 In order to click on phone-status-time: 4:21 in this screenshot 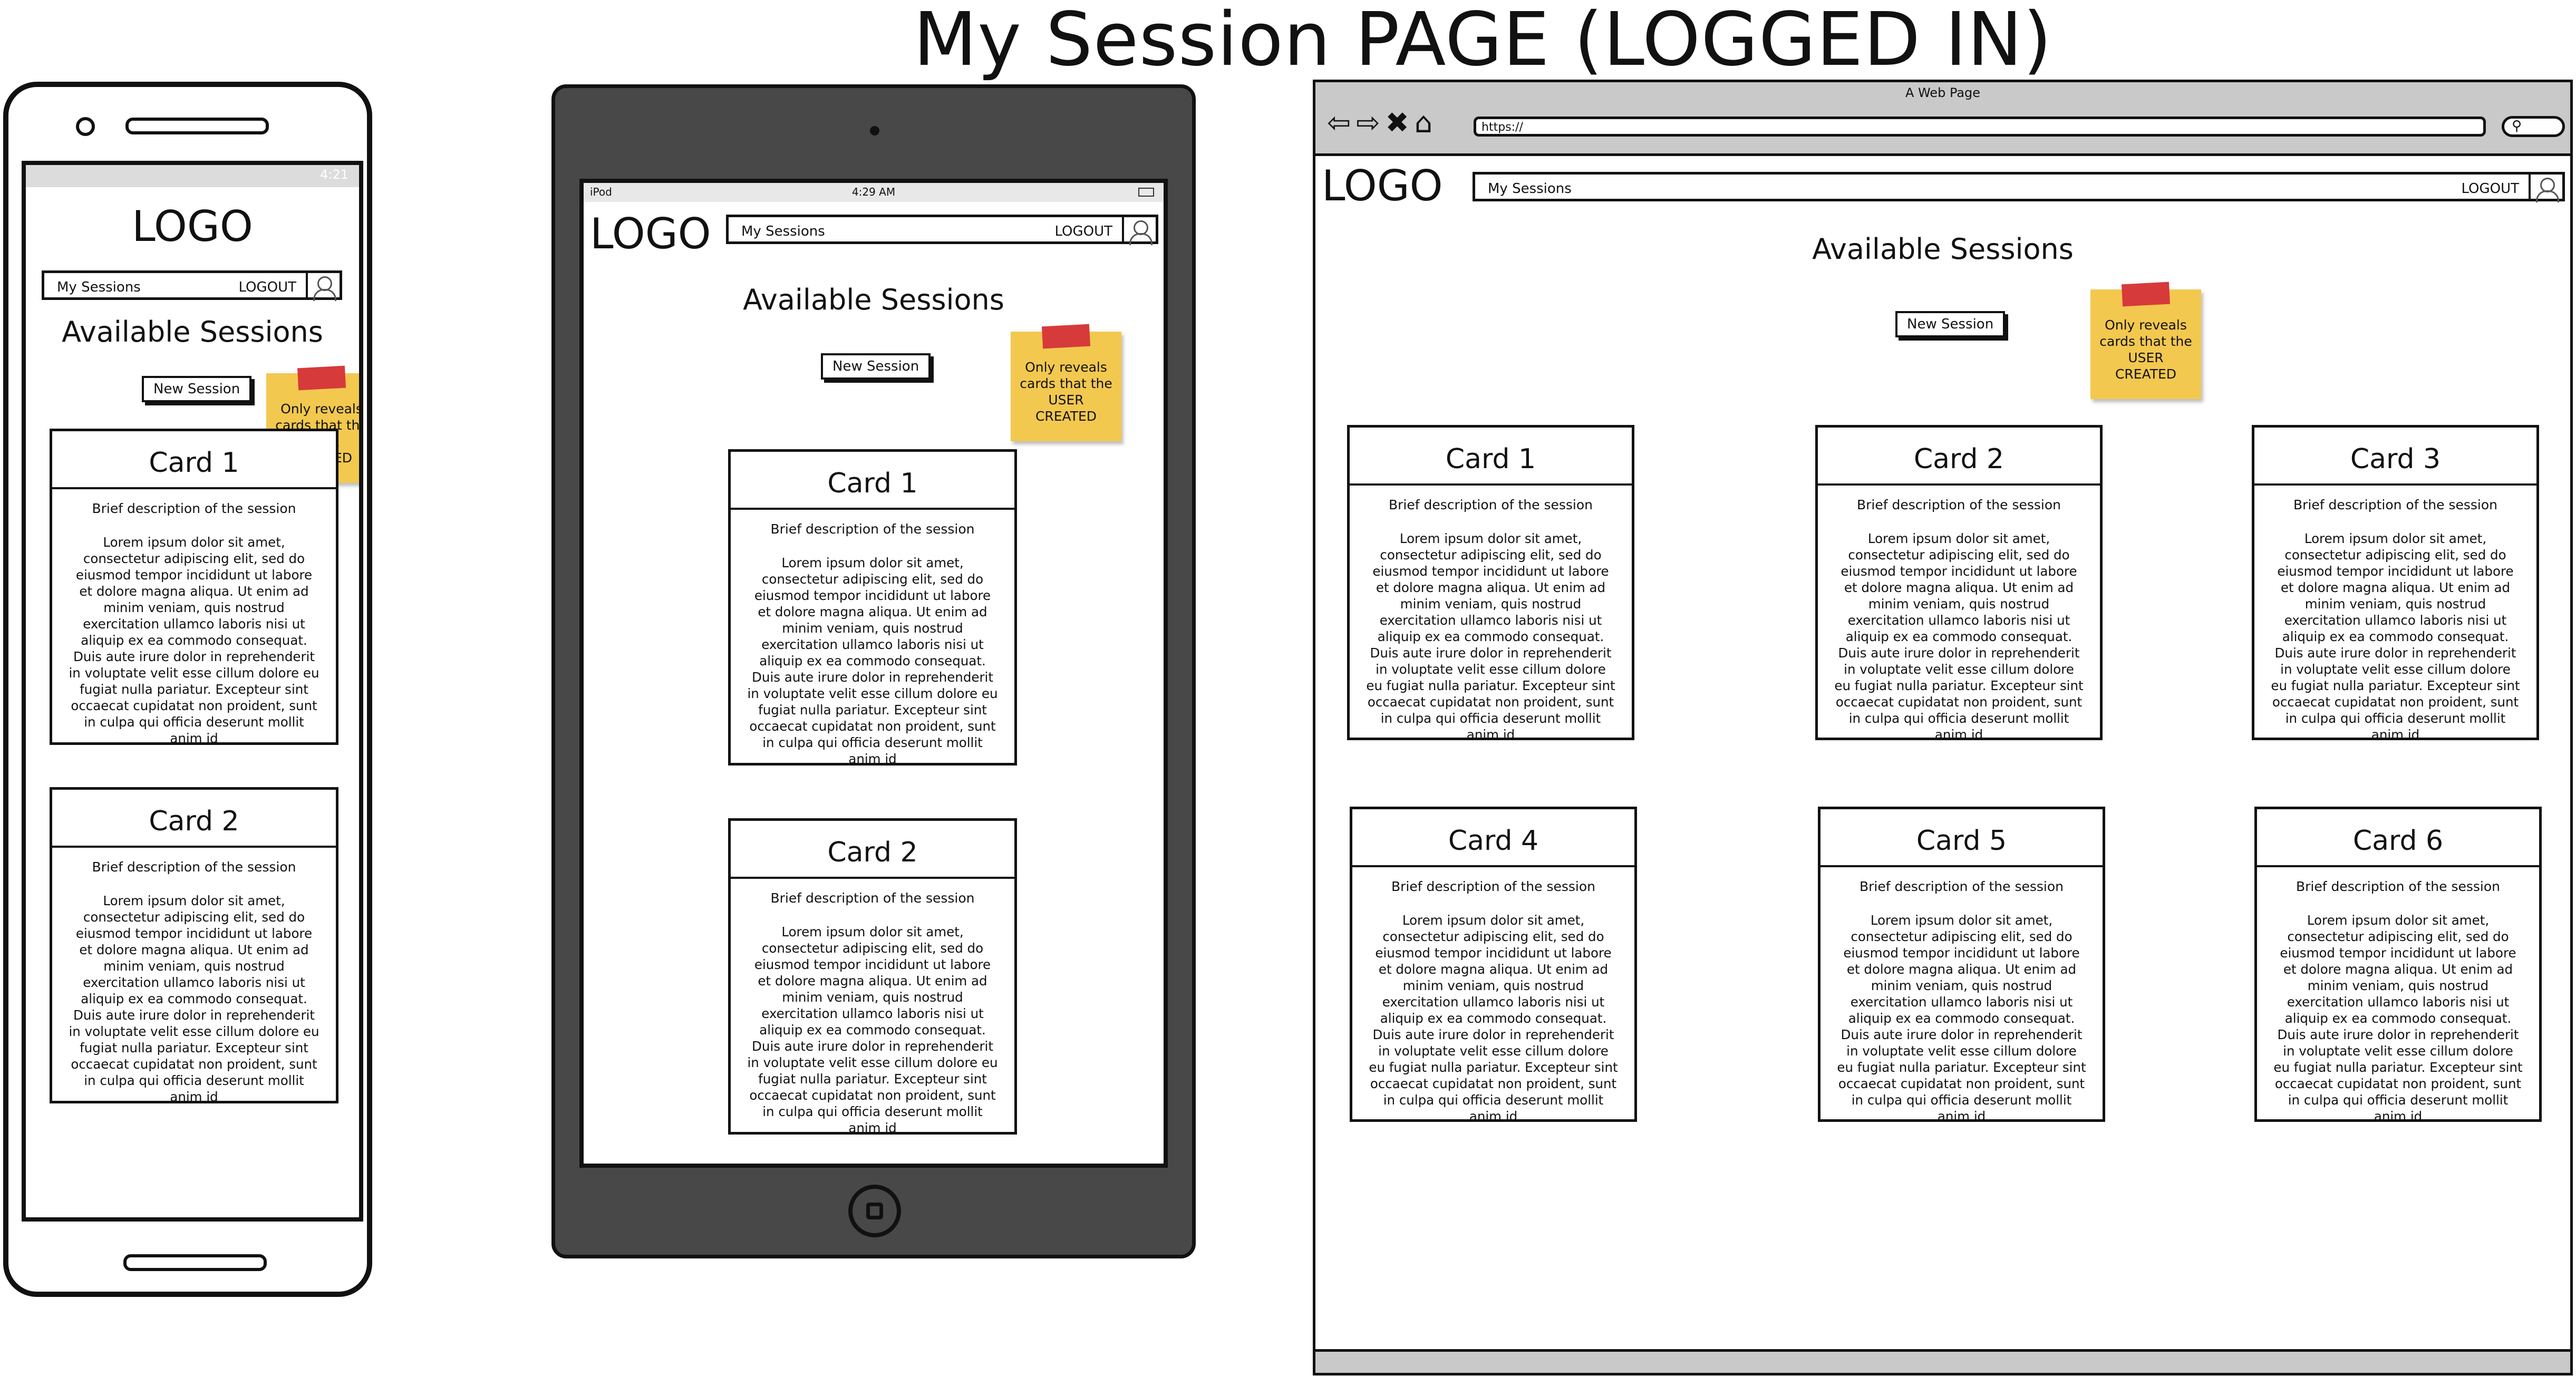, I will do `click(334, 174)`.